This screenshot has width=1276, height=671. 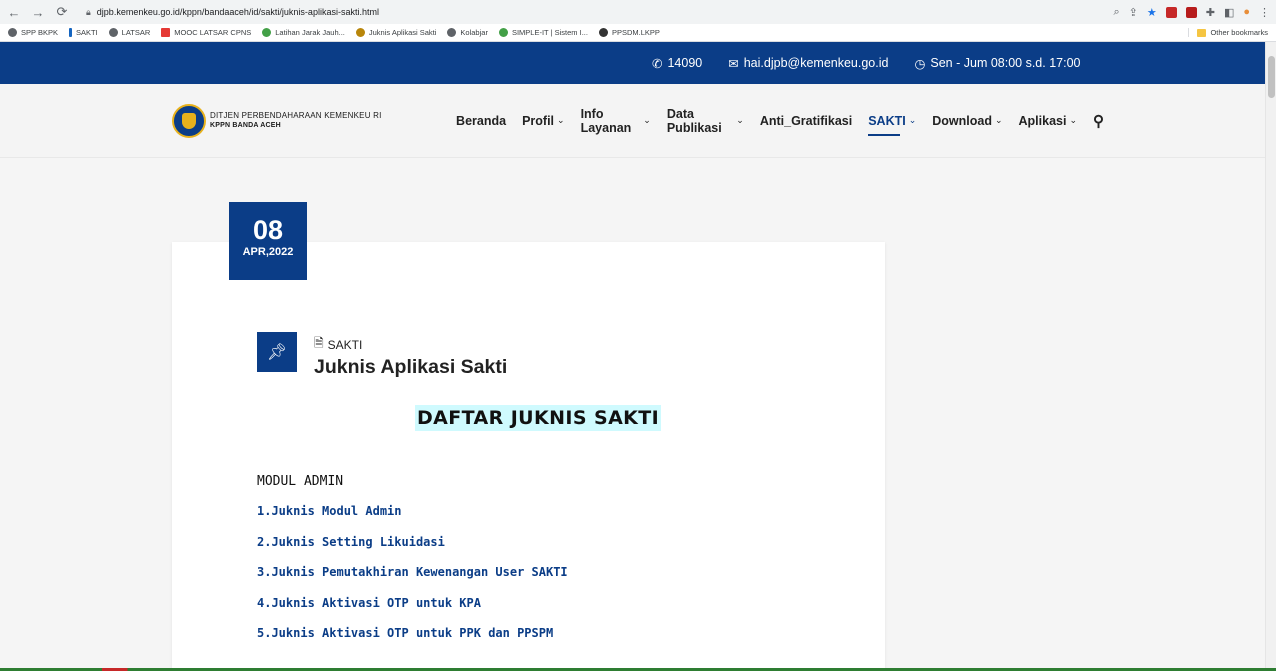 What do you see at coordinates (806, 121) in the screenshot?
I see `nav-anti-gratifikasi: Anti_Gratifikasi` at bounding box center [806, 121].